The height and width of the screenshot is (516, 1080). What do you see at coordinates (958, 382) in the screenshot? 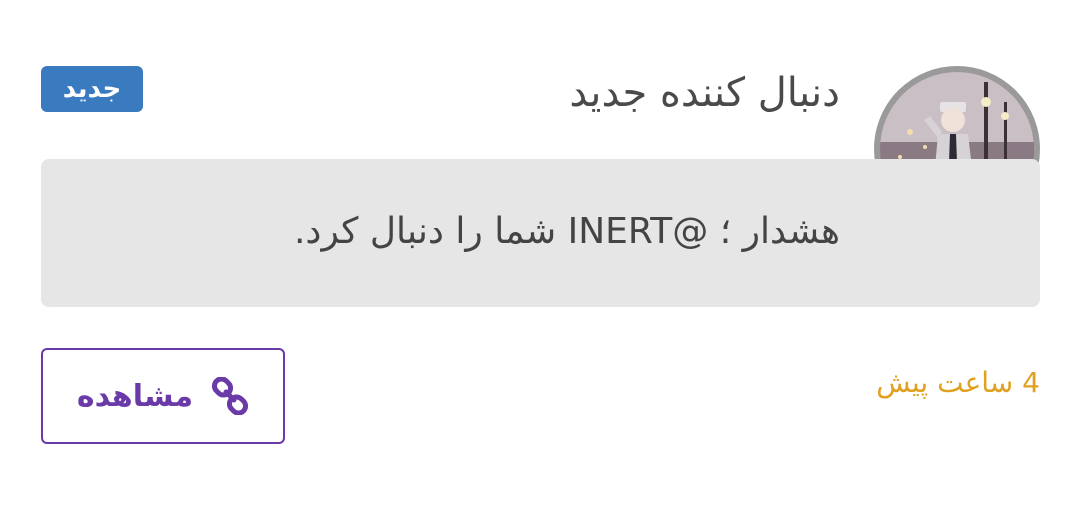
I see `timestamp: 4 ساعت پیش` at bounding box center [958, 382].